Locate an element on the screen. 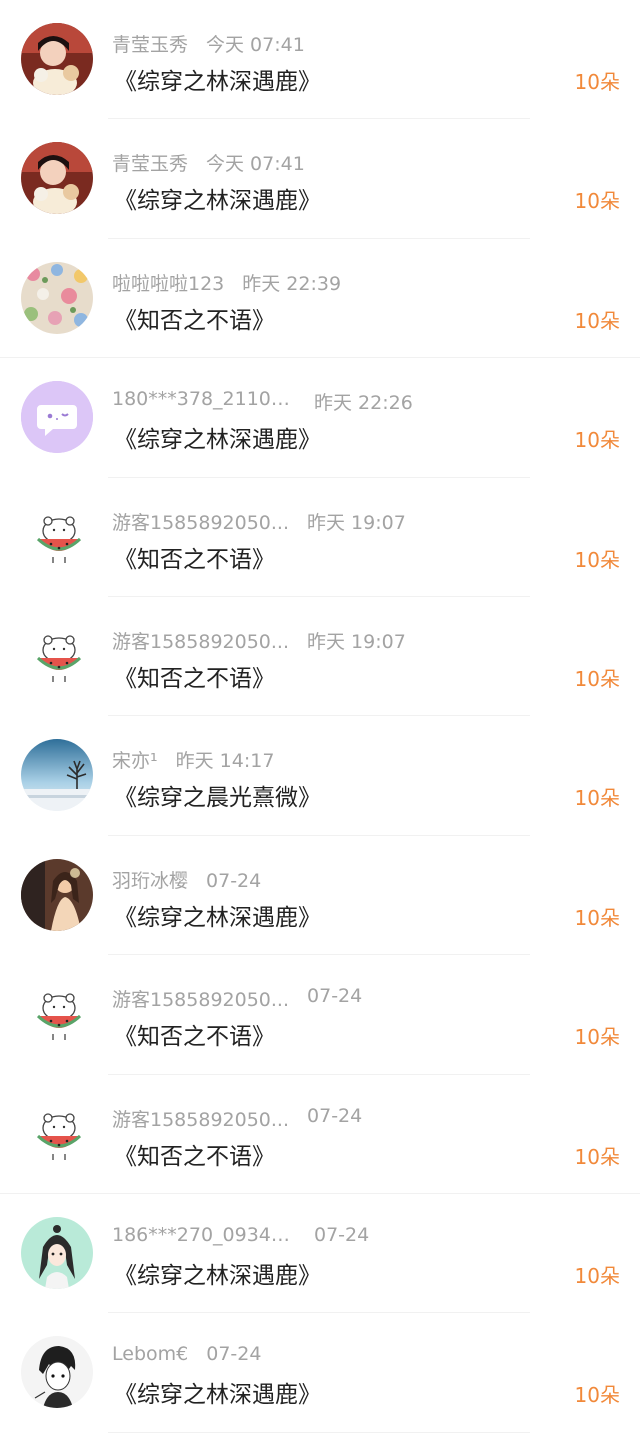 The image size is (640, 1433). anime-girl-avatar is located at coordinates (57, 1252).